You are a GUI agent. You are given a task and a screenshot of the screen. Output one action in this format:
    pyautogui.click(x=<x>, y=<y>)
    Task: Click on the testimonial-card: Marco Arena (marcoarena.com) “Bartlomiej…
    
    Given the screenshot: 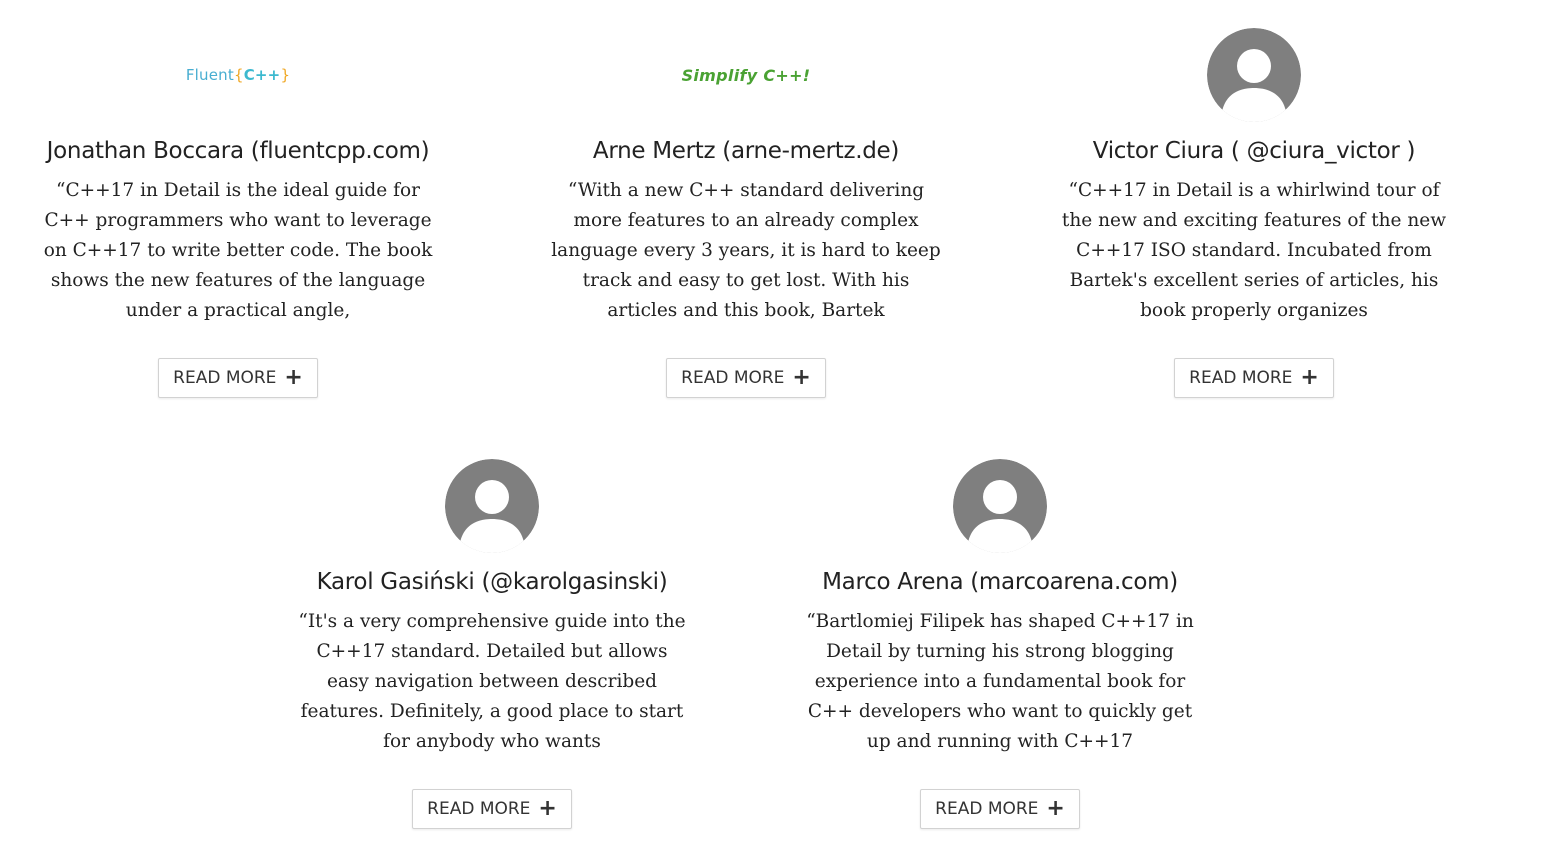 What is the action you would take?
    pyautogui.click(x=1000, y=644)
    